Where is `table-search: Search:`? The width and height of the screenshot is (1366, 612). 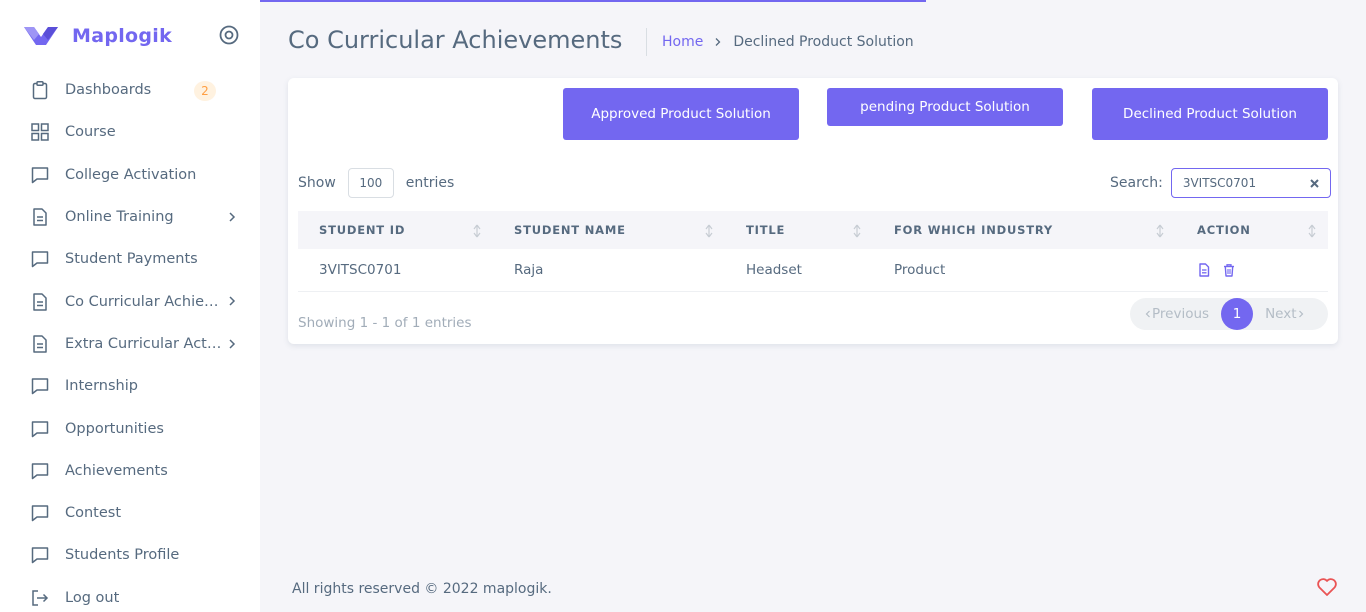
table-search: Search: is located at coordinates (1220, 183).